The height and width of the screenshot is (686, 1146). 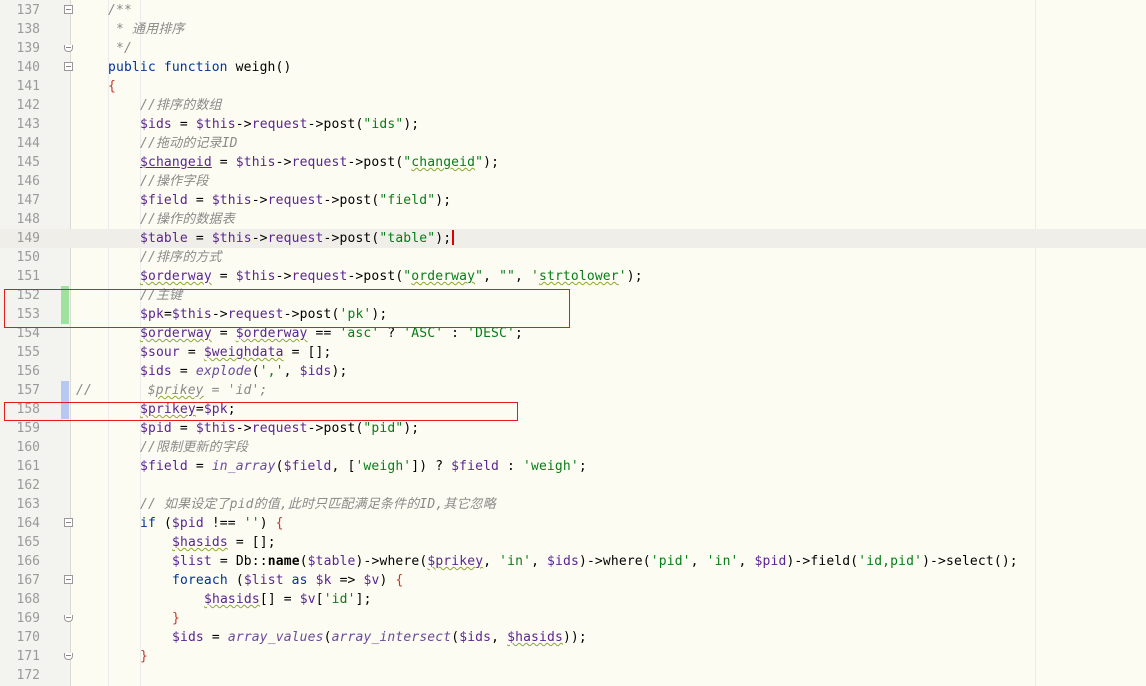 I want to click on code-line: 144 //拖动的记录ID, so click(x=573, y=143).